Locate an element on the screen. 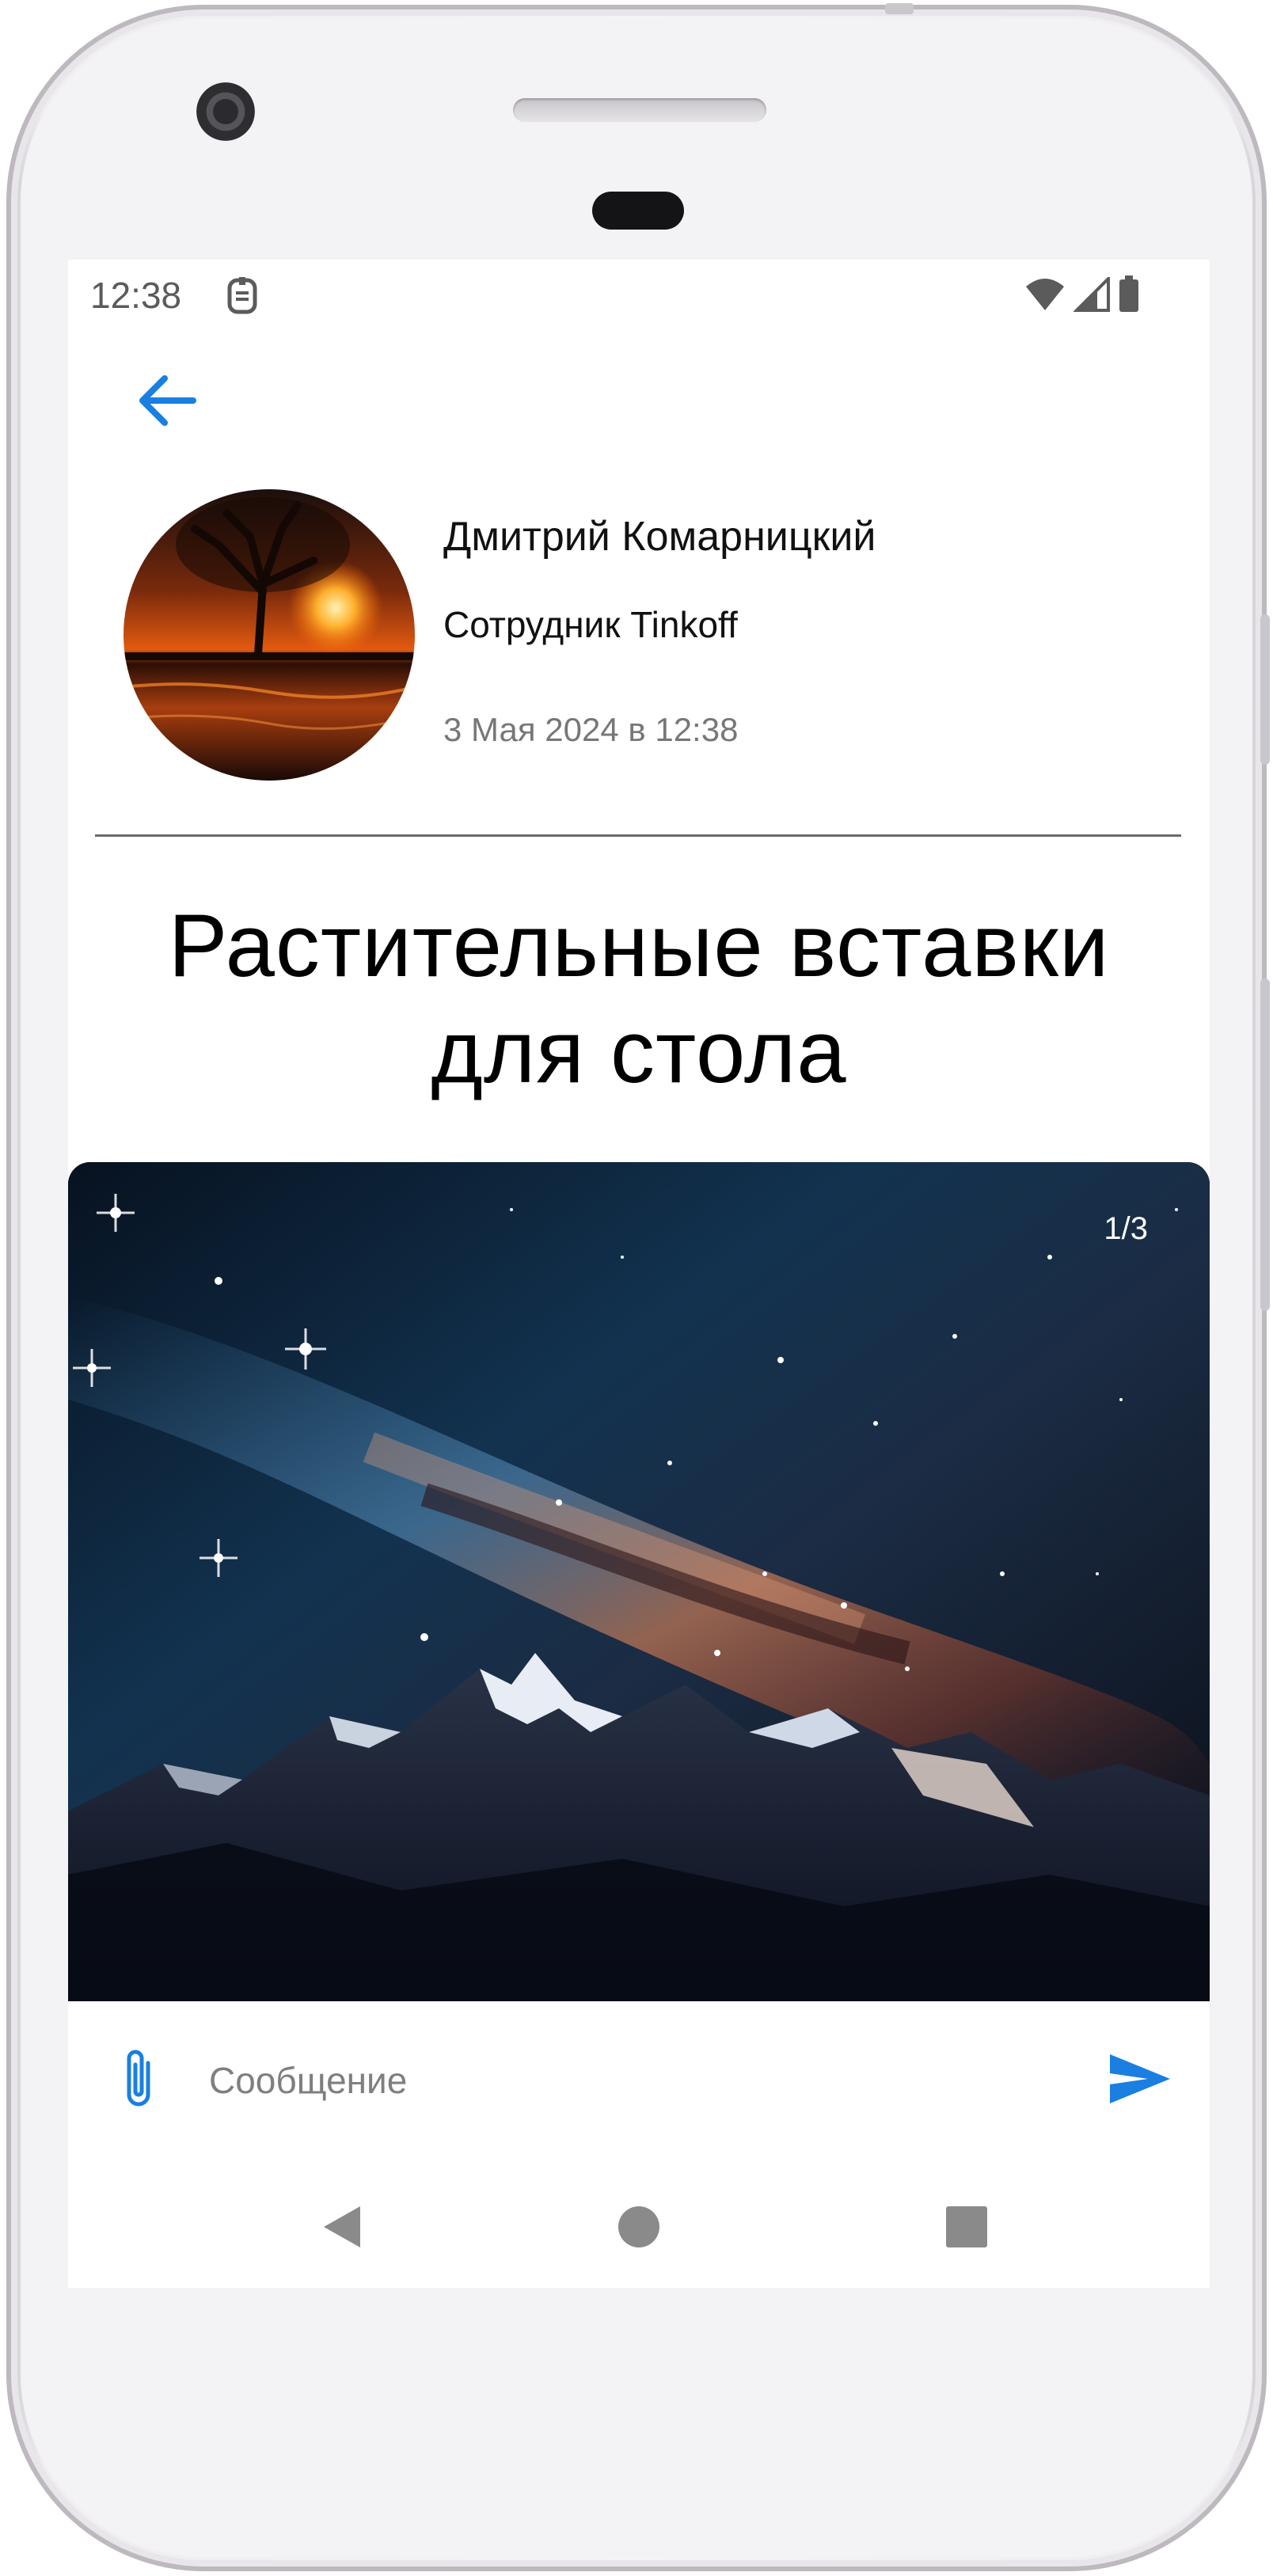 The height and width of the screenshot is (2576, 1273). post-date: 3 Мая 2024 в 12:38 is located at coordinates (591, 730).